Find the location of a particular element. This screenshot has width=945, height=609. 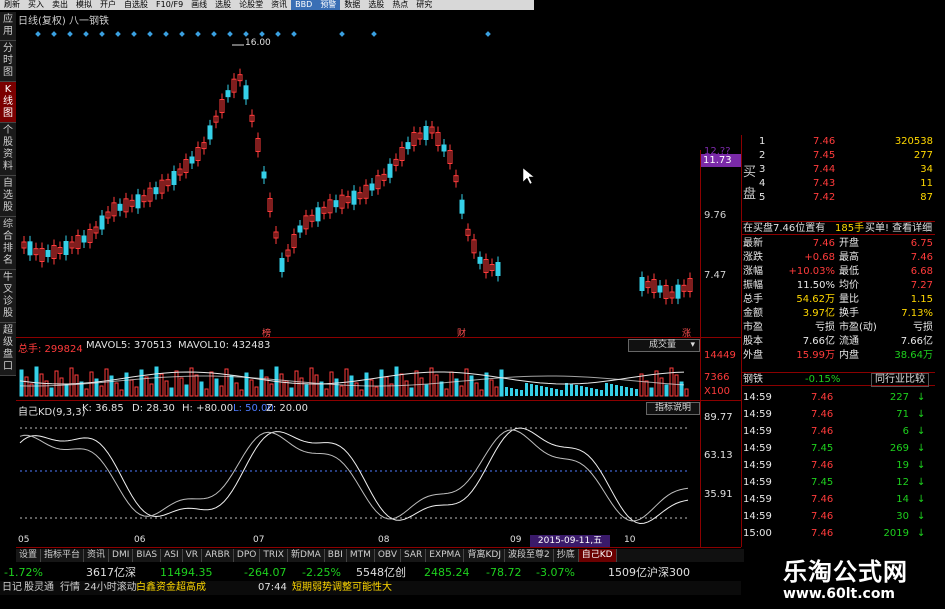

buy-level-price: 7.46 is located at coordinates (824, 141).